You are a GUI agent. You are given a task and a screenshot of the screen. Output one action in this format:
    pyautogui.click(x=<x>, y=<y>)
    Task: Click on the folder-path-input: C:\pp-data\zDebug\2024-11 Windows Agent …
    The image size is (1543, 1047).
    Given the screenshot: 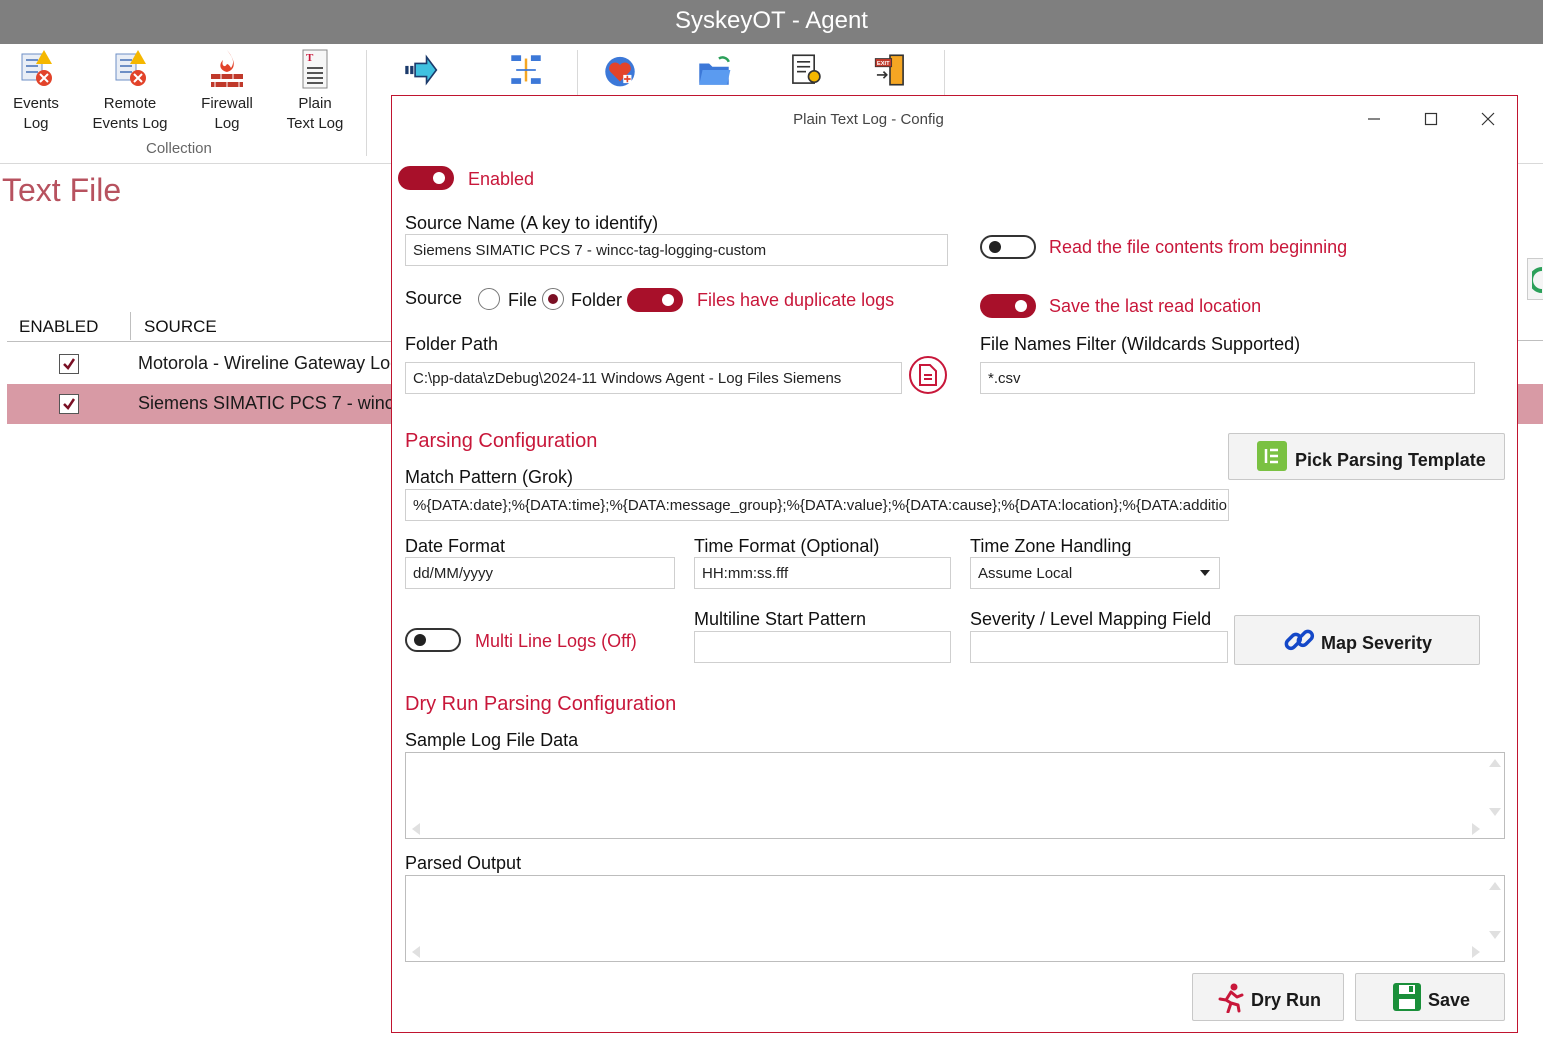 What is the action you would take?
    pyautogui.click(x=653, y=378)
    